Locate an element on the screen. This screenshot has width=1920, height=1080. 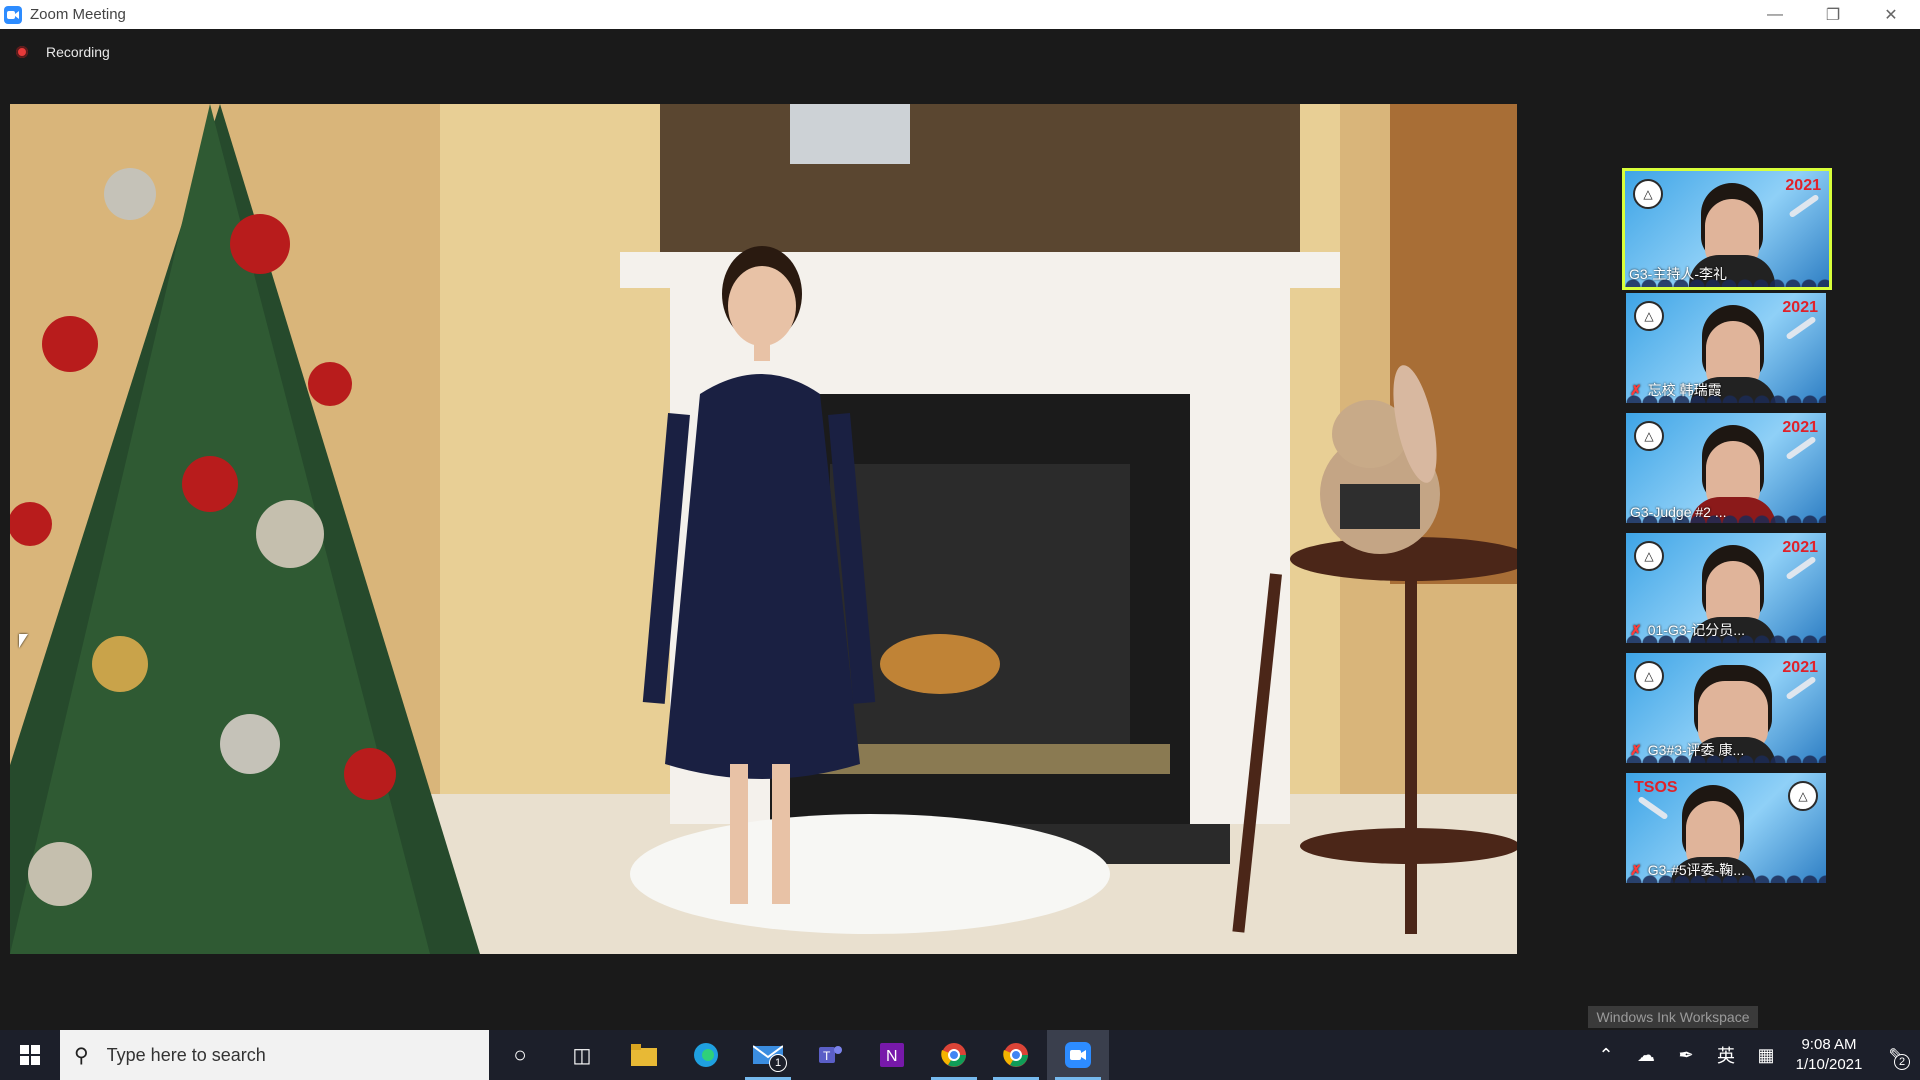
cortana-button: ○ is located at coordinates (520, 1055).